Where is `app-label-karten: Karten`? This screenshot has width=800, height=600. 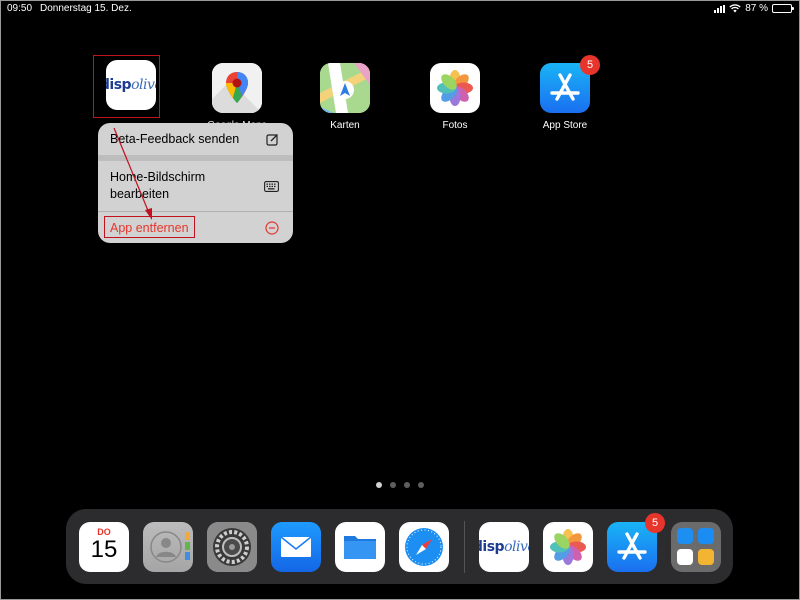
app-label-karten: Karten is located at coordinates (345, 125).